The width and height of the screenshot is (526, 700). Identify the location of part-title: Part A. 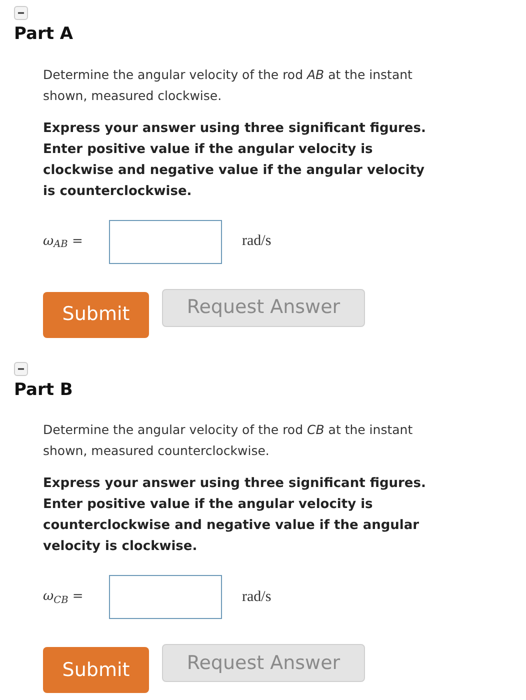
(44, 34).